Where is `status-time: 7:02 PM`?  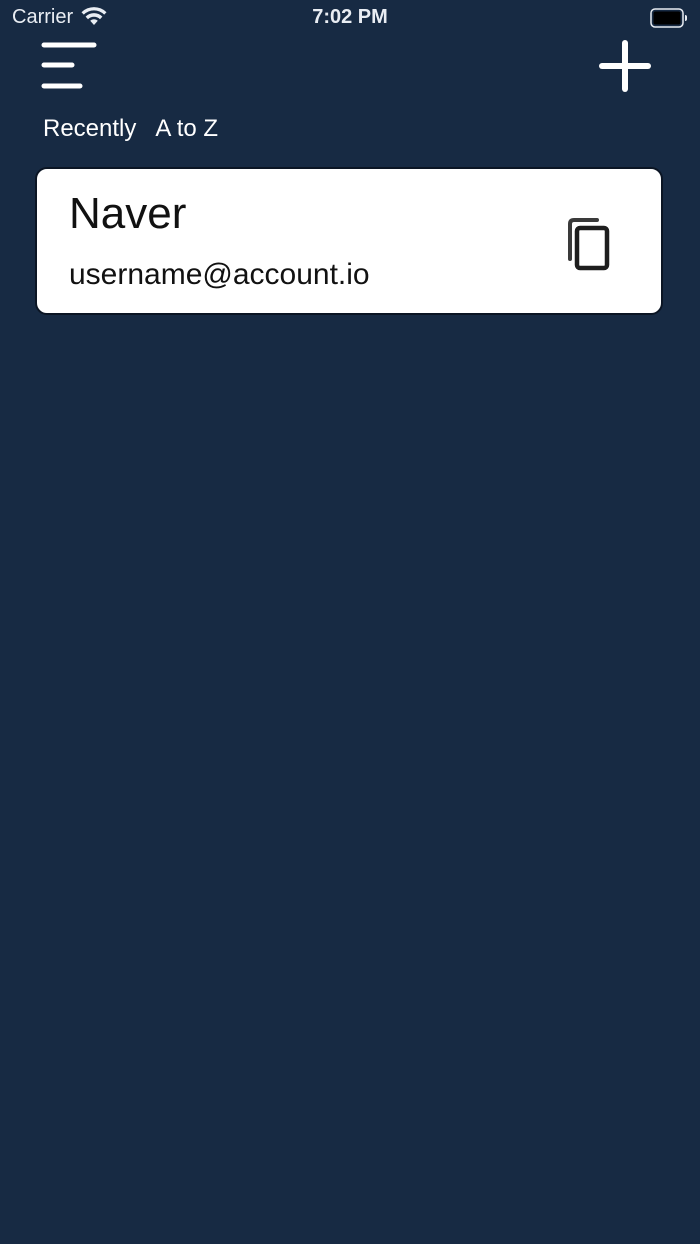 status-time: 7:02 PM is located at coordinates (350, 17).